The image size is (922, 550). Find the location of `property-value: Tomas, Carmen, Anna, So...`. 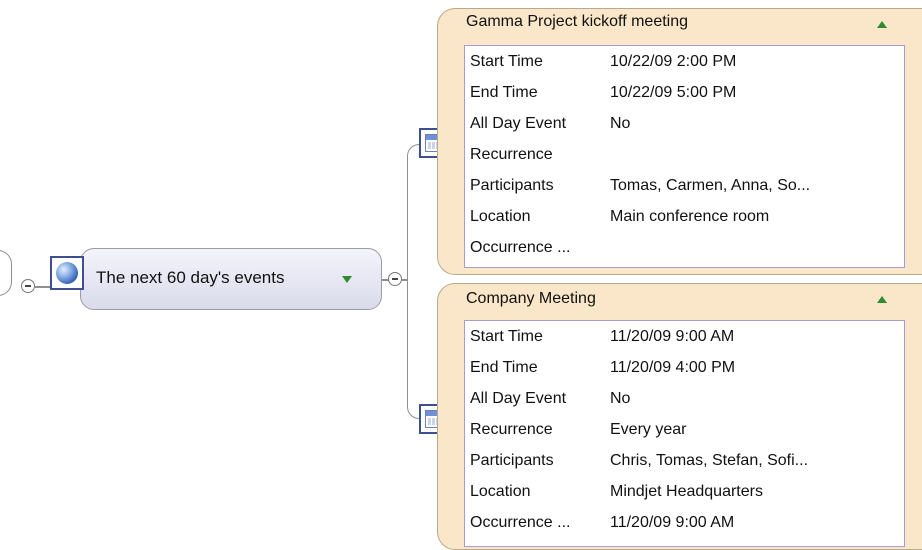

property-value: Tomas, Carmen, Anna, So... is located at coordinates (710, 185).